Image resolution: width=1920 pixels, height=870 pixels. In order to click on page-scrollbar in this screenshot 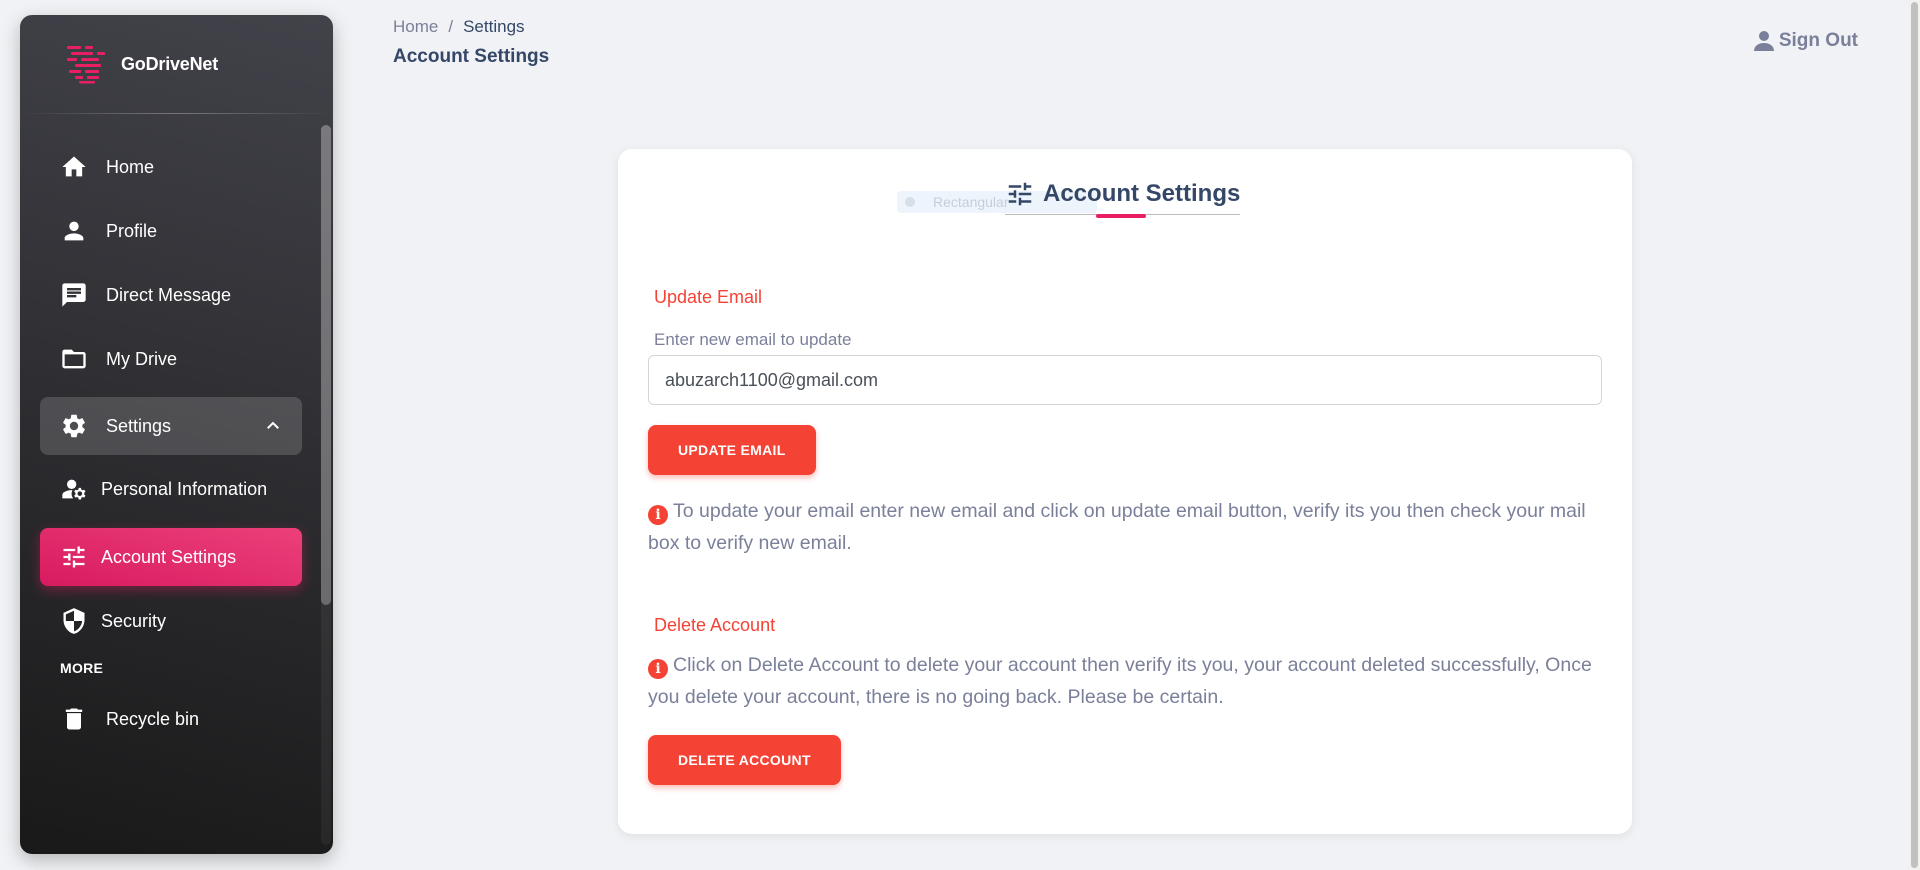, I will do `click(1914, 435)`.